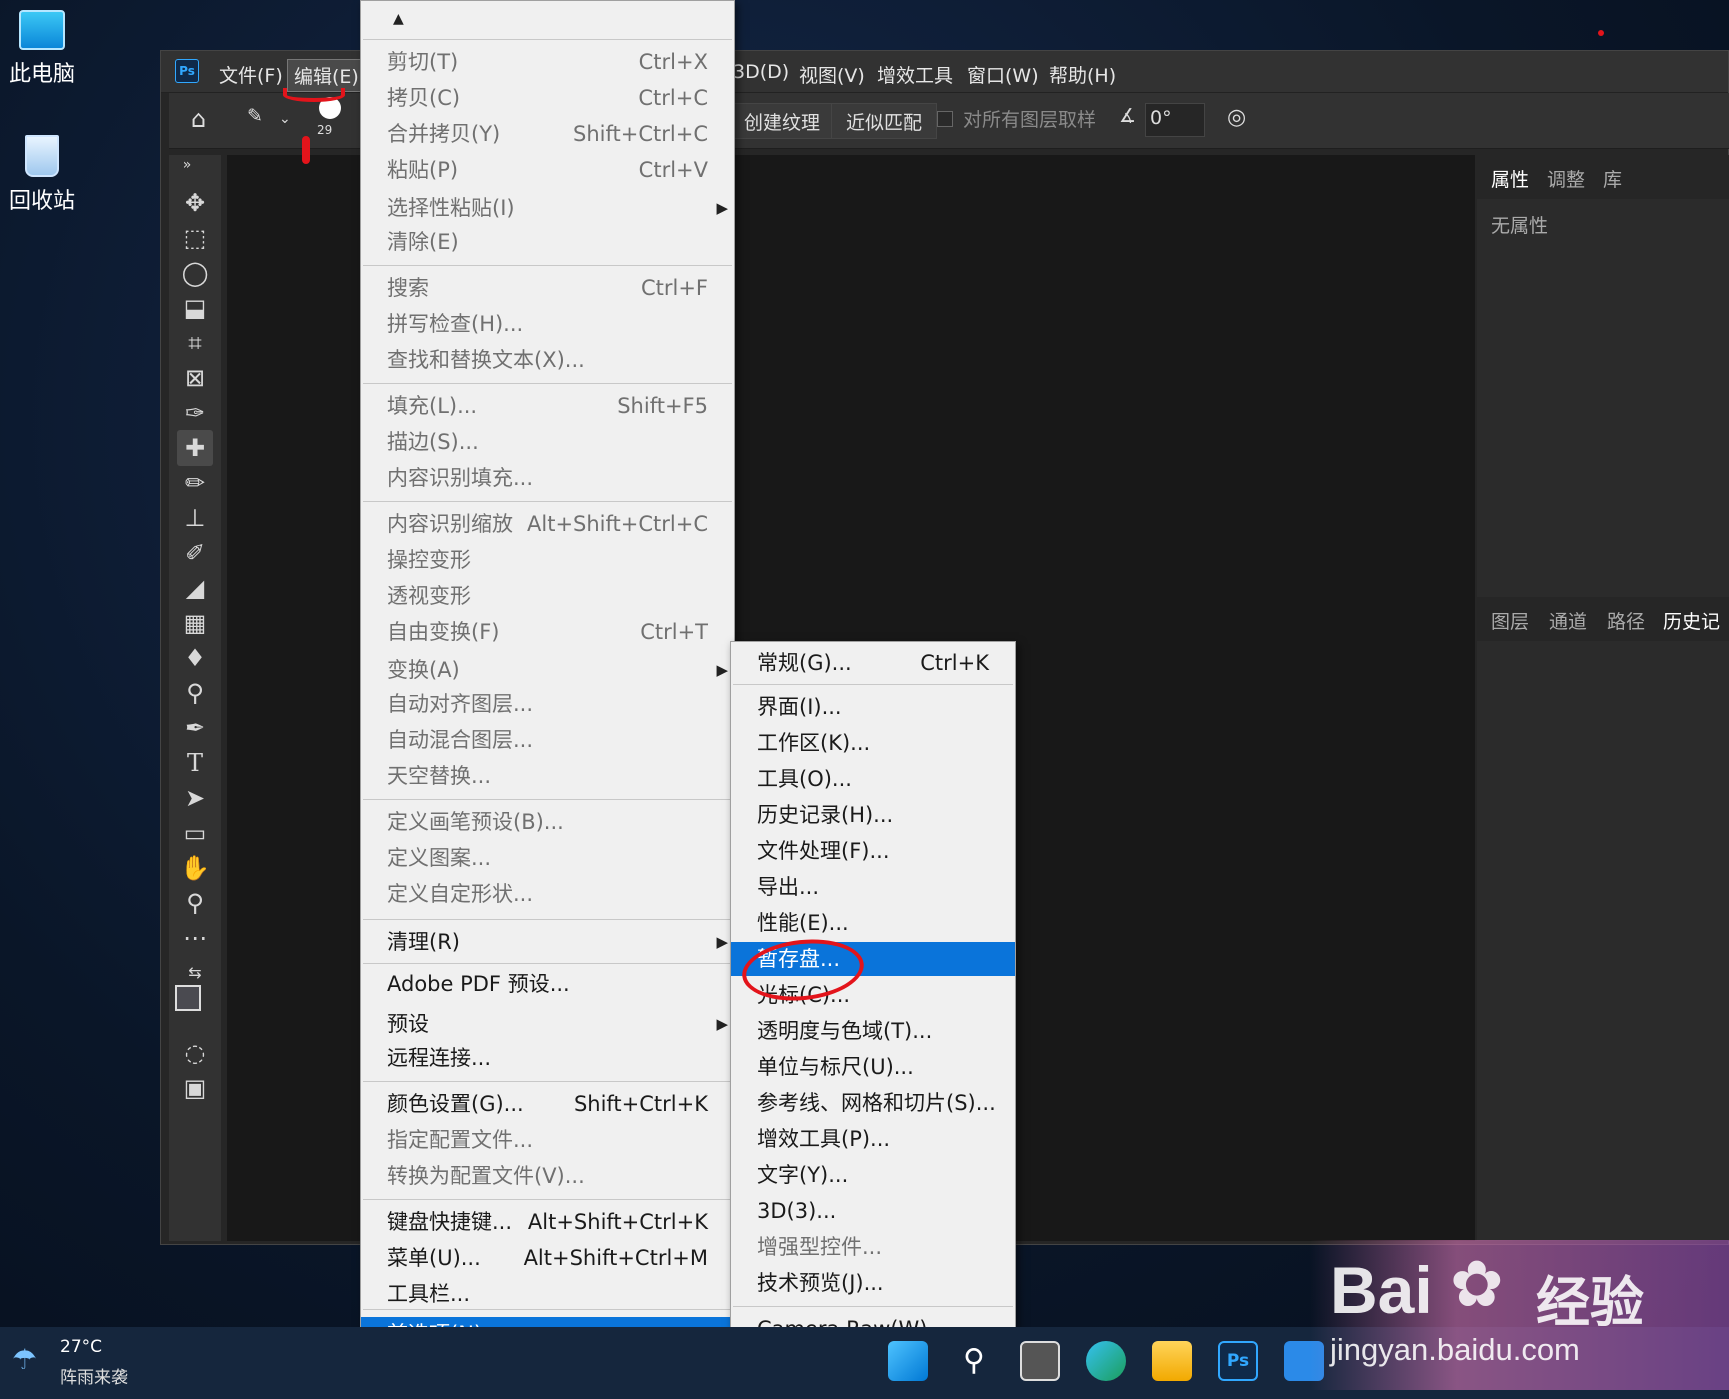  I want to click on edit-menu-item: 键盘快捷键... Alt+Shift+Ctrl+K, so click(547, 1222).